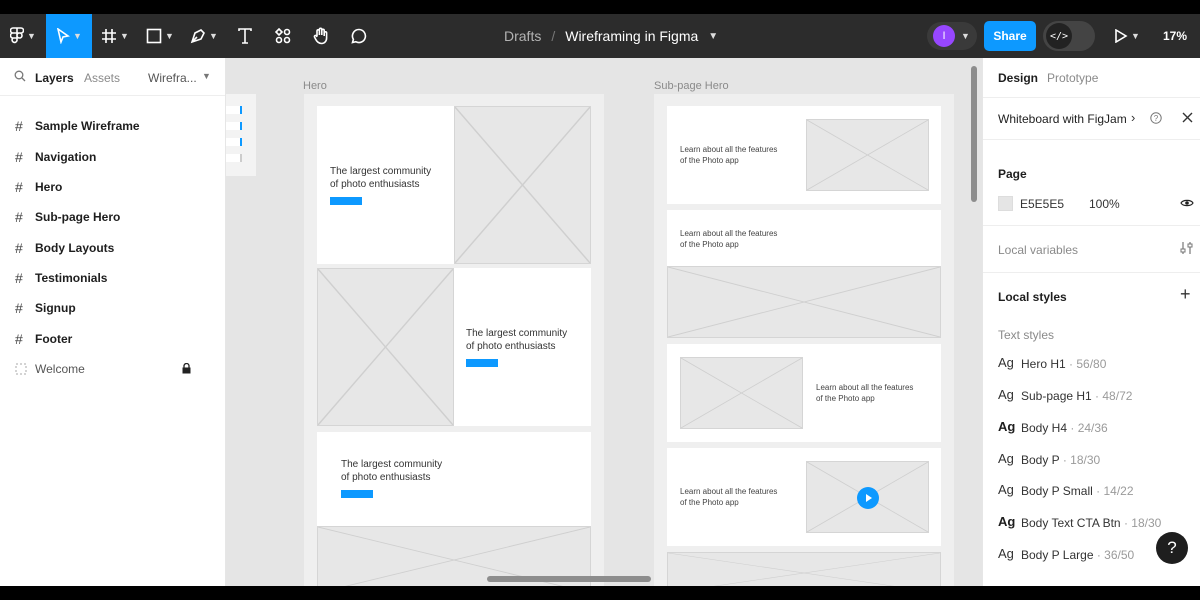 Image resolution: width=1200 pixels, height=600 pixels. What do you see at coordinates (1012, 174) in the screenshot?
I see `page-section-title: Page` at bounding box center [1012, 174].